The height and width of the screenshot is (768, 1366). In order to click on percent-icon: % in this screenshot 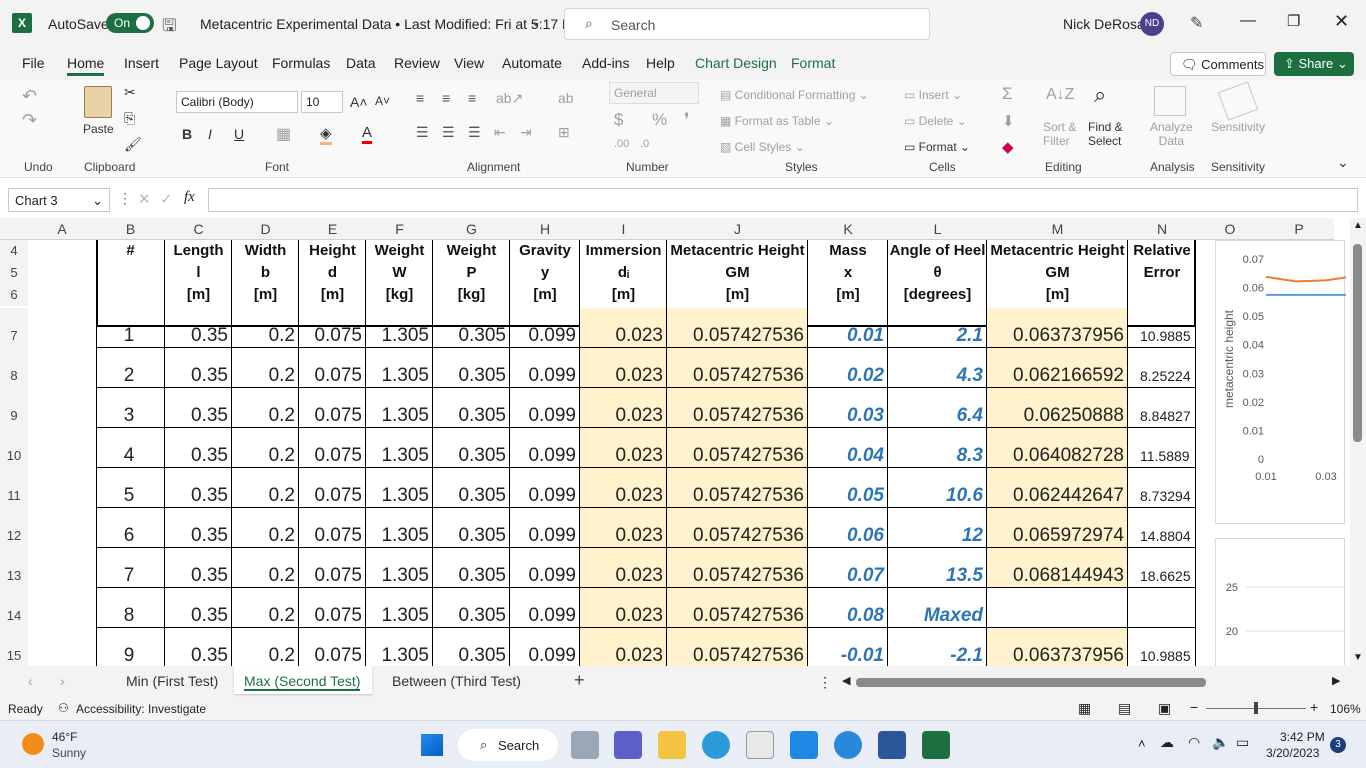, I will do `click(659, 120)`.